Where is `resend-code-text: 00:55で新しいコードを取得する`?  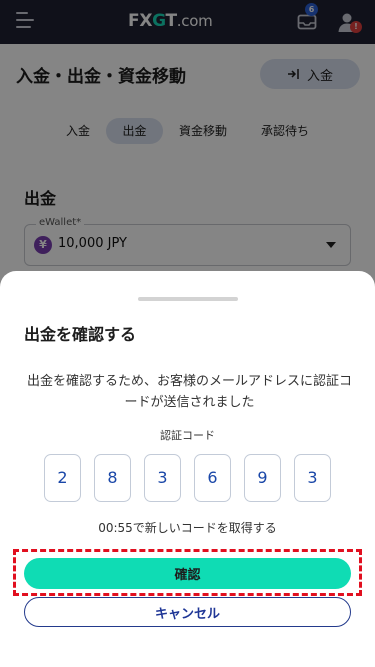 resend-code-text: 00:55で新しいコードを取得する is located at coordinates (187, 527).